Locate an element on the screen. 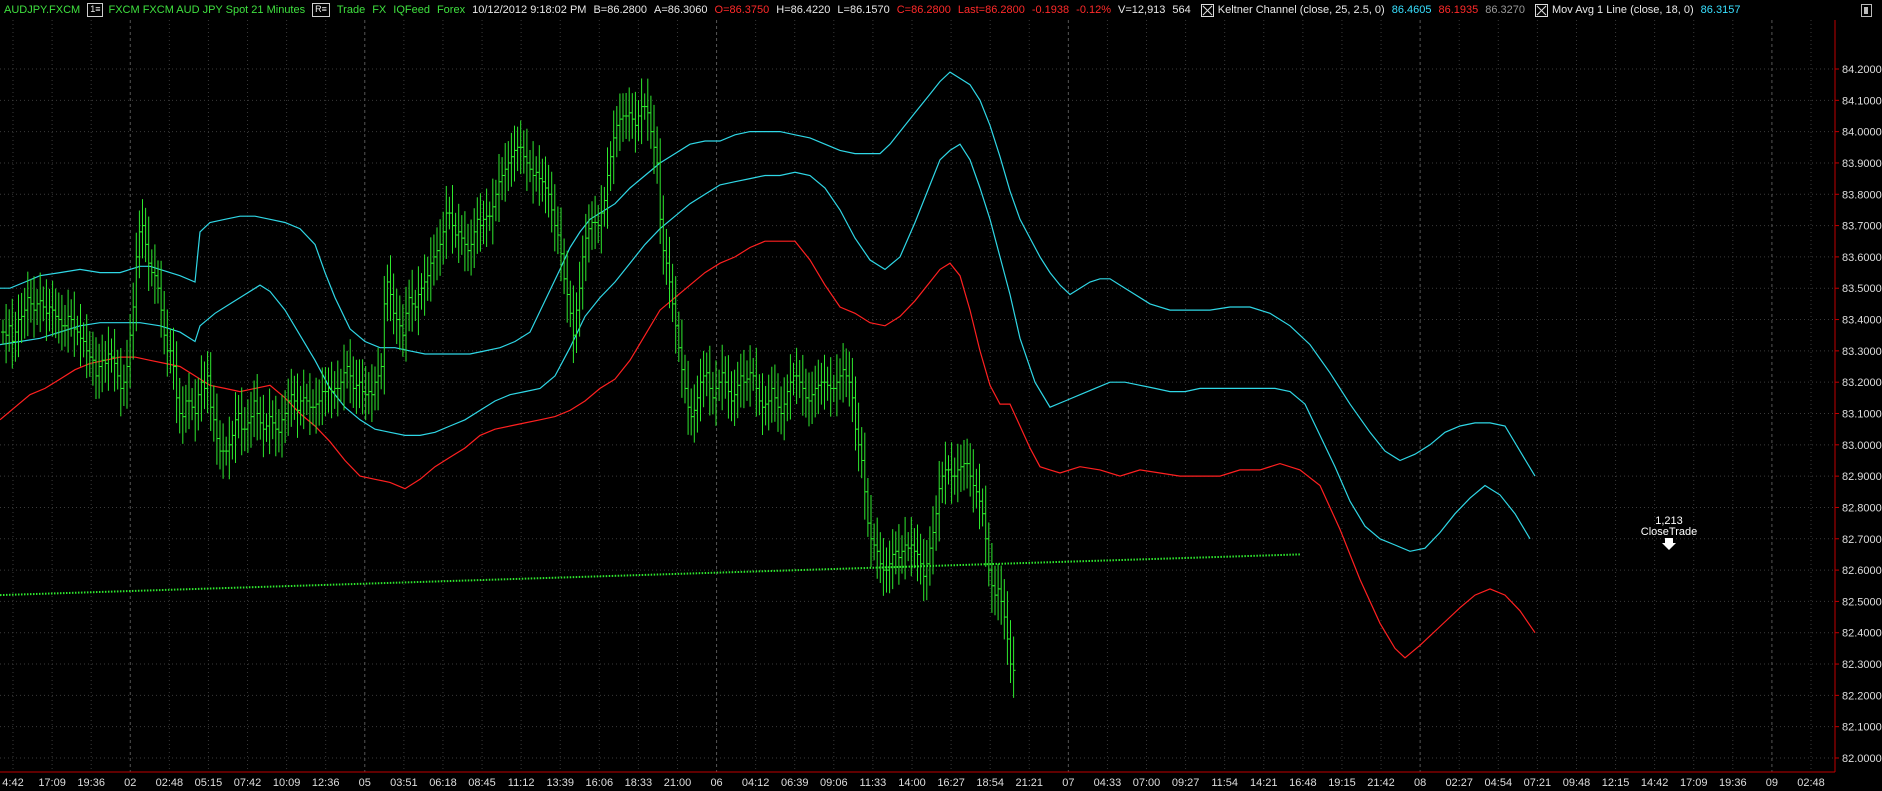 This screenshot has width=1882, height=791. price-tick-label: 83.3000 is located at coordinates (1862, 352).